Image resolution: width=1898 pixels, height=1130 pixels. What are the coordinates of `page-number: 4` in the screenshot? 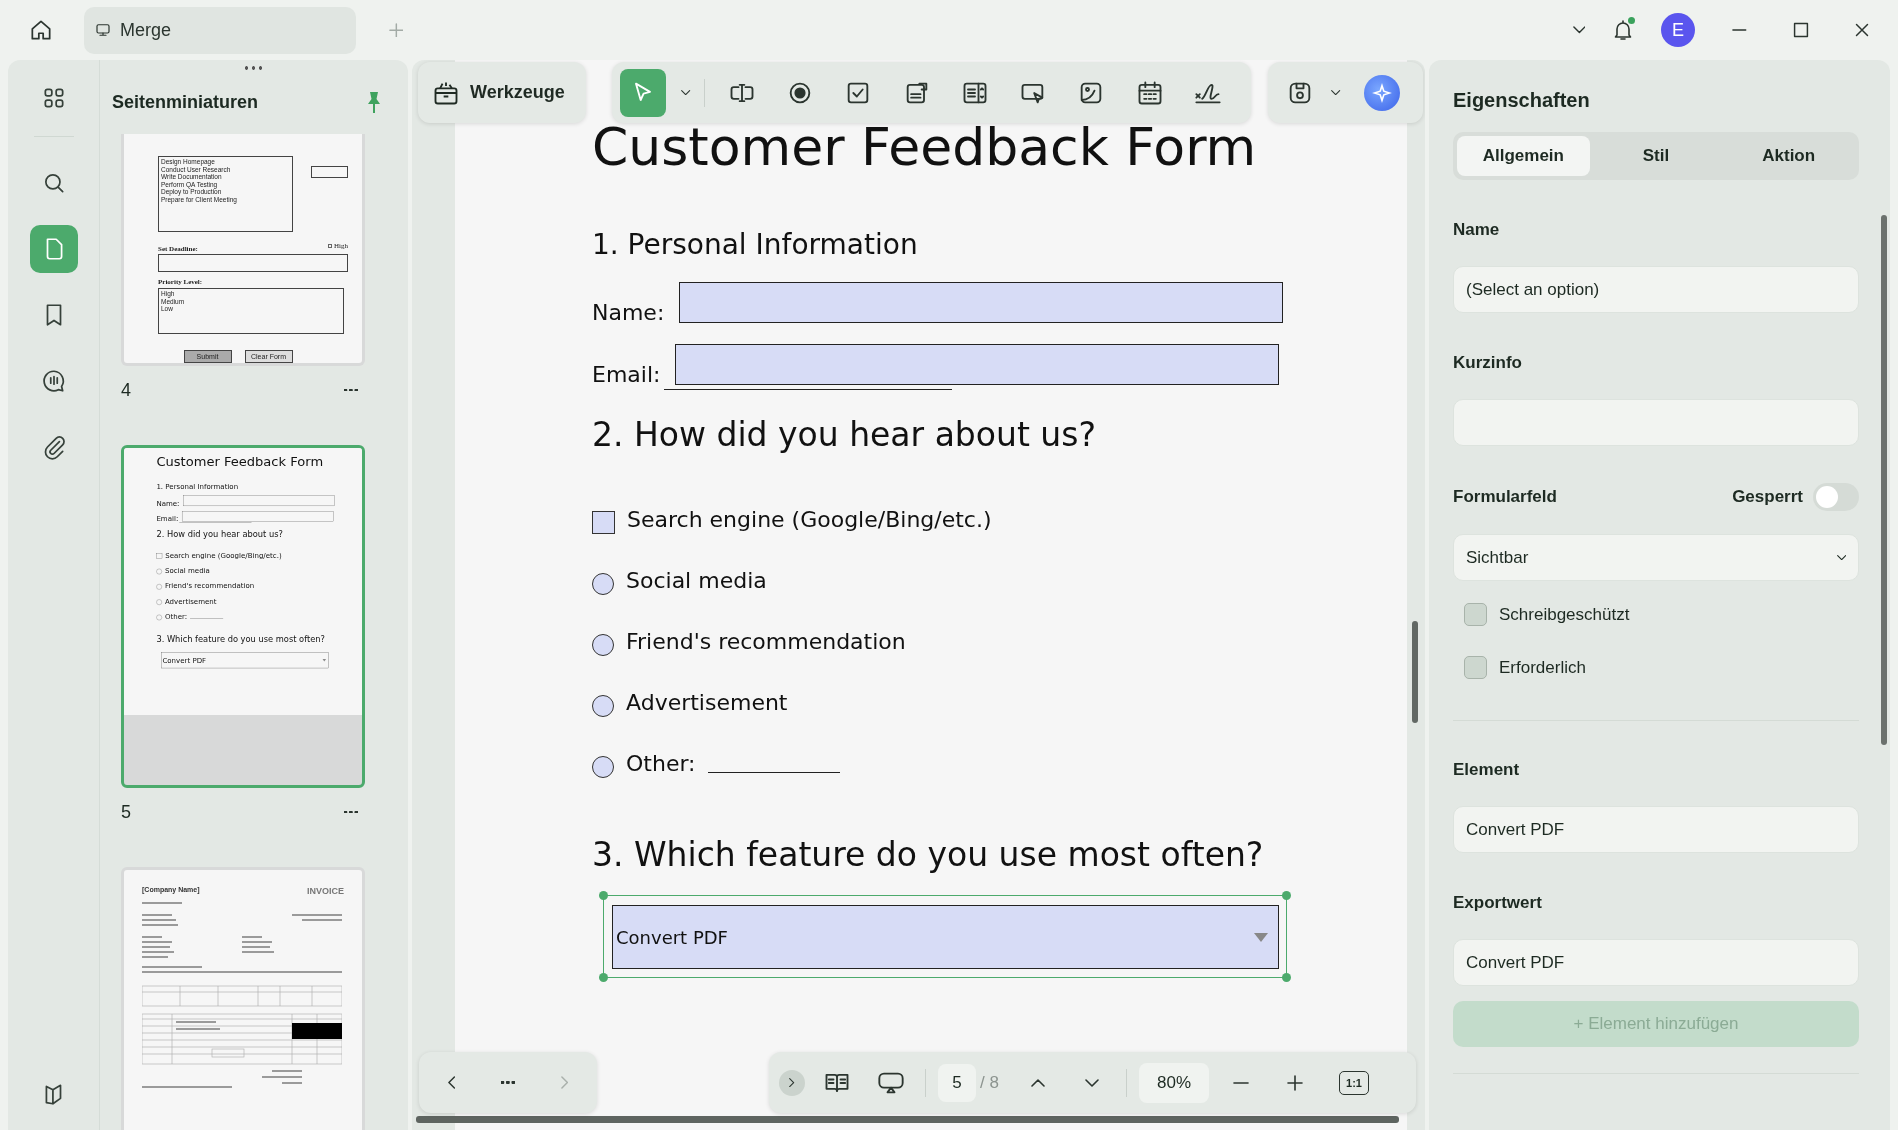 It's located at (126, 390).